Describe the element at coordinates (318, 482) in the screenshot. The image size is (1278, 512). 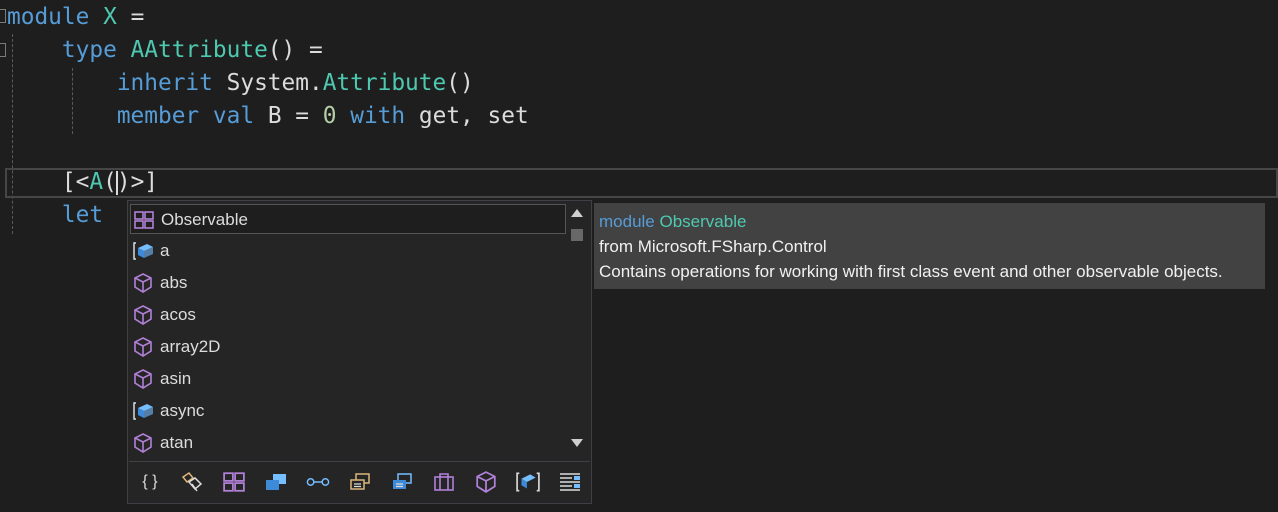
I see `interface-filter-icon` at that location.